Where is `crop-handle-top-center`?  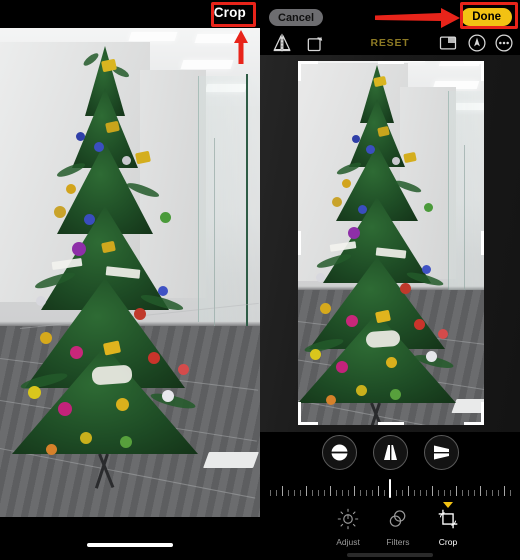 crop-handle-top-center is located at coordinates (391, 62).